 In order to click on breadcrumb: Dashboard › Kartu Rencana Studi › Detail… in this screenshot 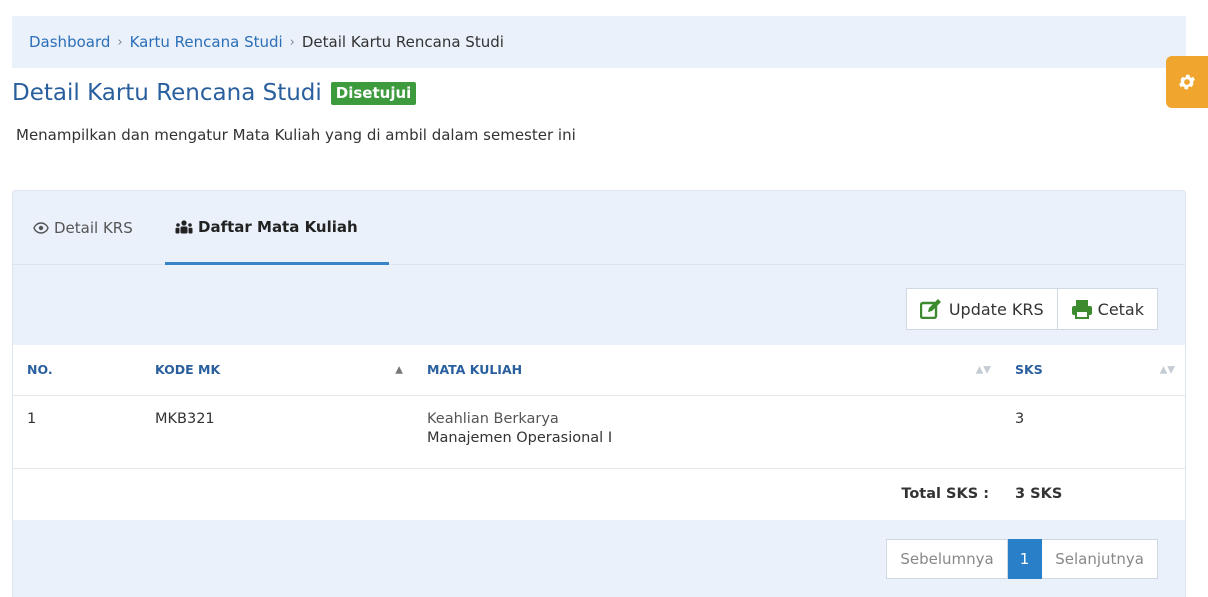, I will do `click(599, 42)`.